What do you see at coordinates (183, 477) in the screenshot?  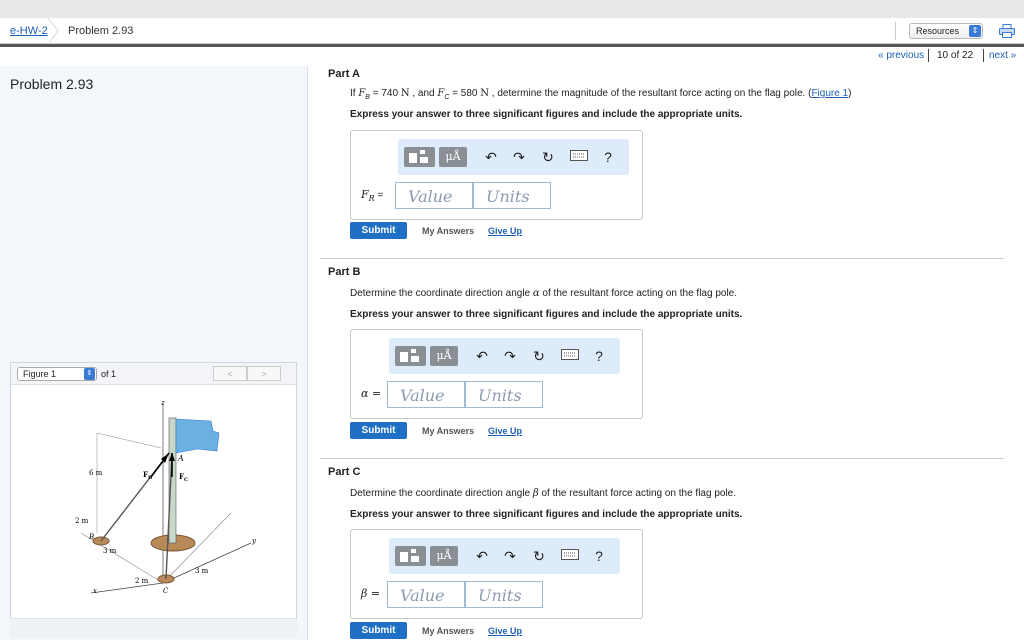 I see `label-fc: FC` at bounding box center [183, 477].